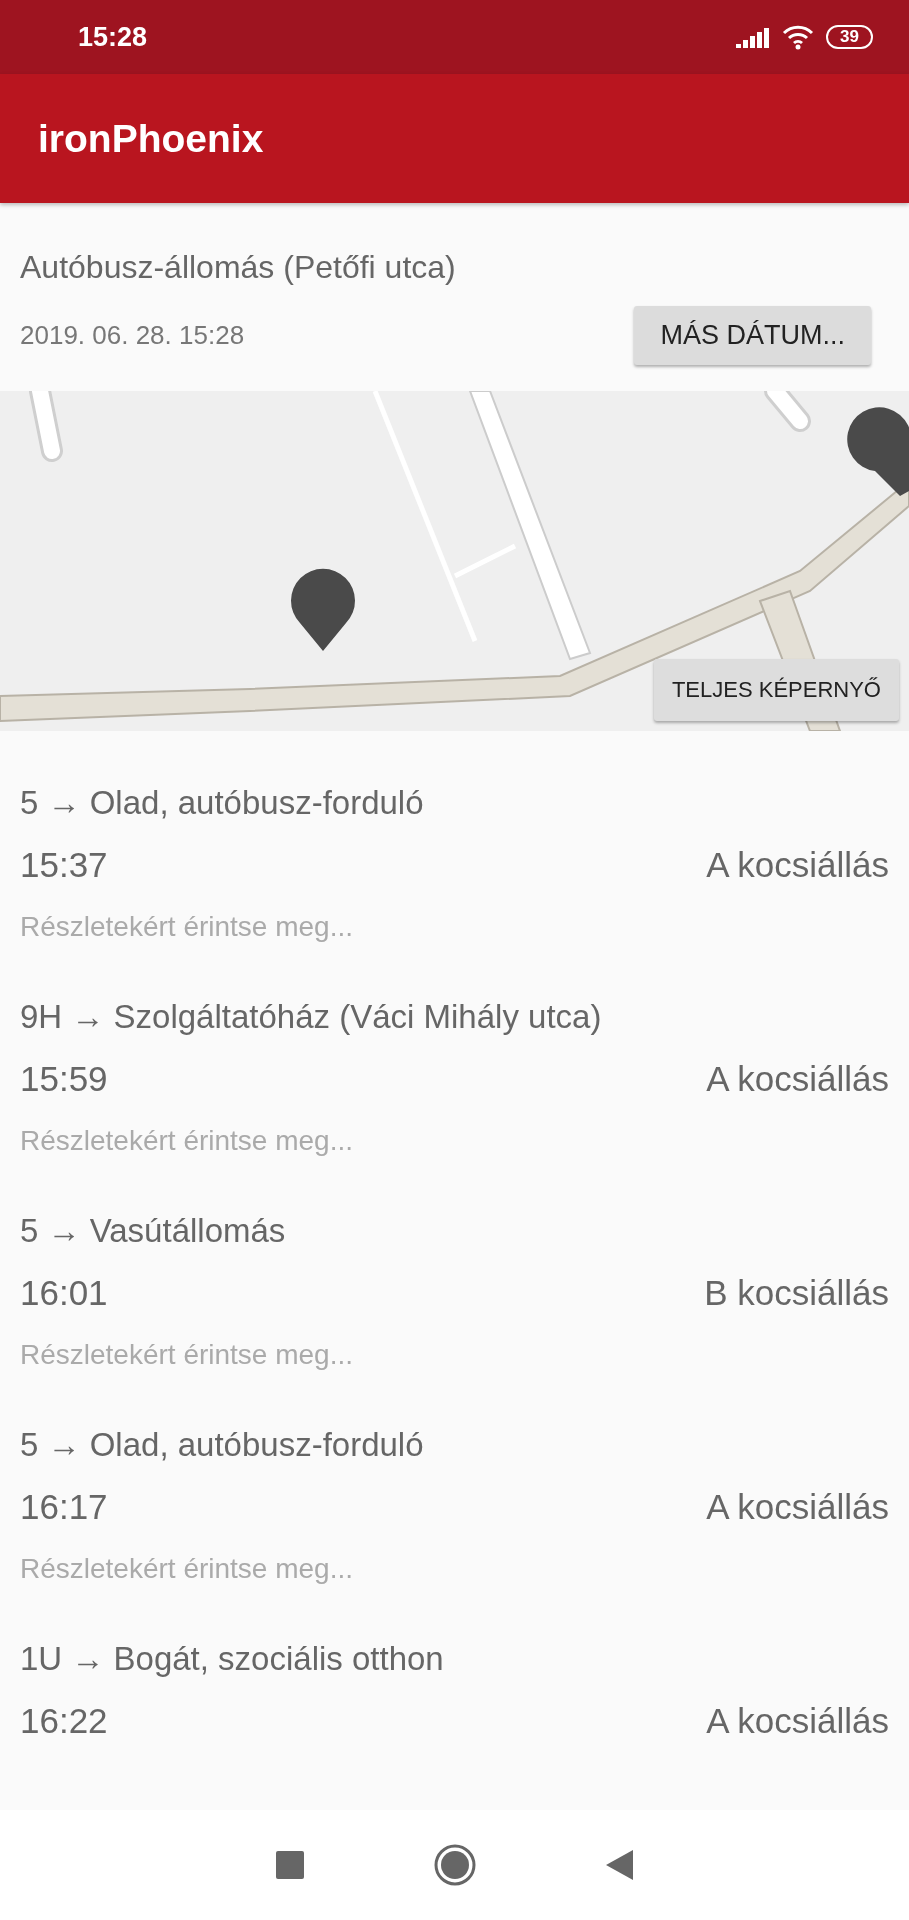  I want to click on stand-label: B kocsiállás, so click(796, 1293).